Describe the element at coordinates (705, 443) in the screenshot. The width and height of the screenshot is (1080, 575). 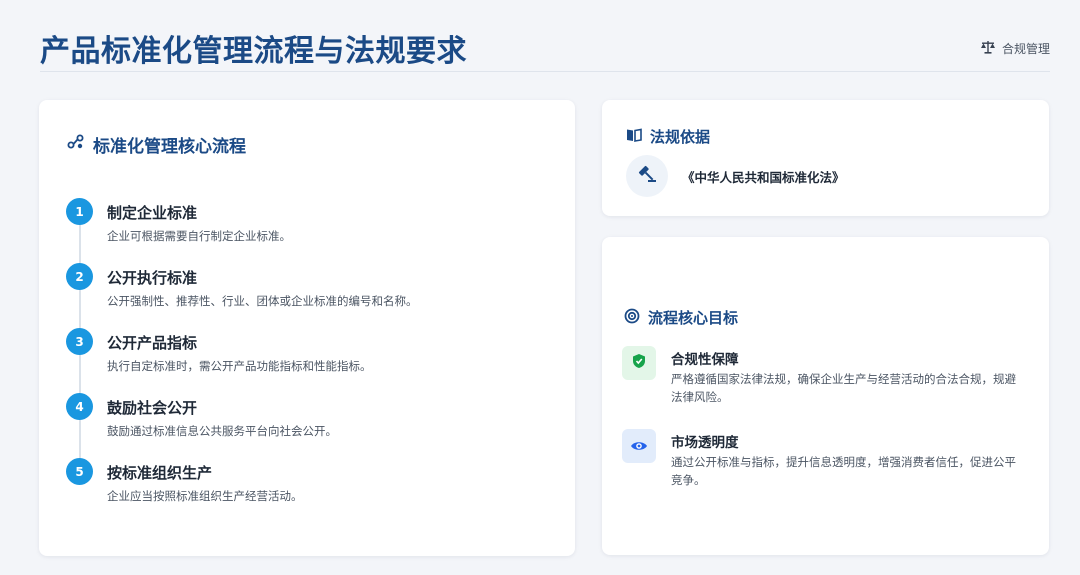
I see `goal-title: 市场透明度` at that location.